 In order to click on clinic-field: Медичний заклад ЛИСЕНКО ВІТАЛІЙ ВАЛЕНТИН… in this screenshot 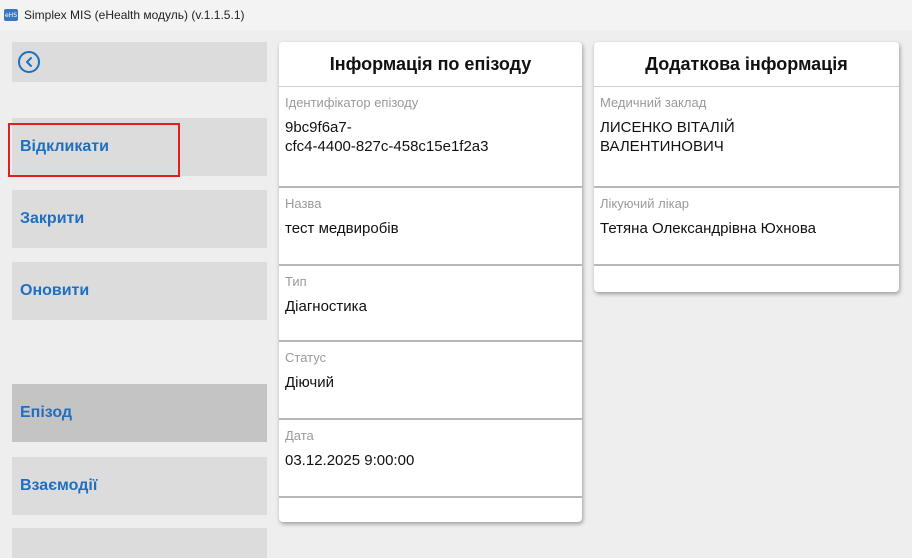, I will do `click(746, 137)`.